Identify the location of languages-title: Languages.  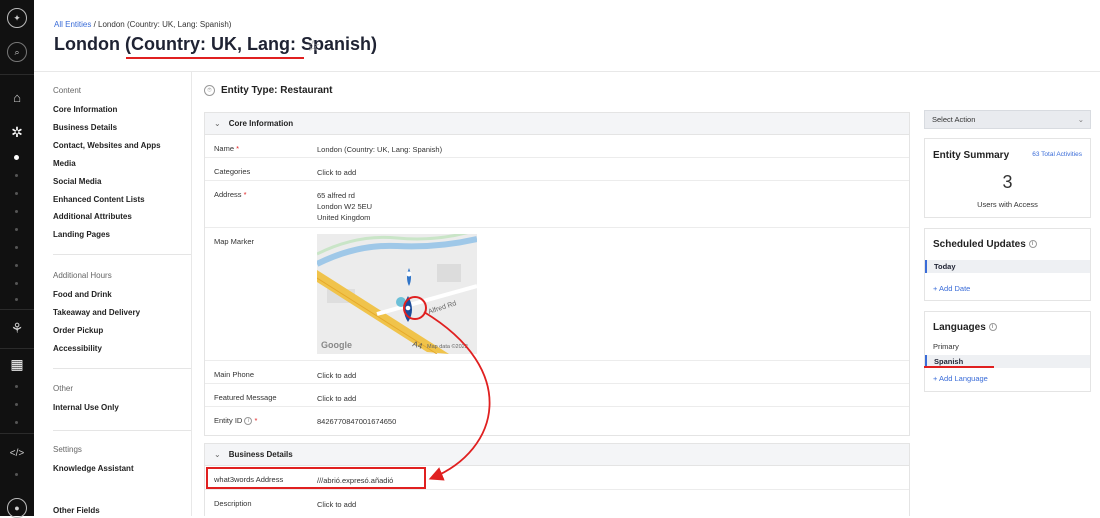
(959, 327).